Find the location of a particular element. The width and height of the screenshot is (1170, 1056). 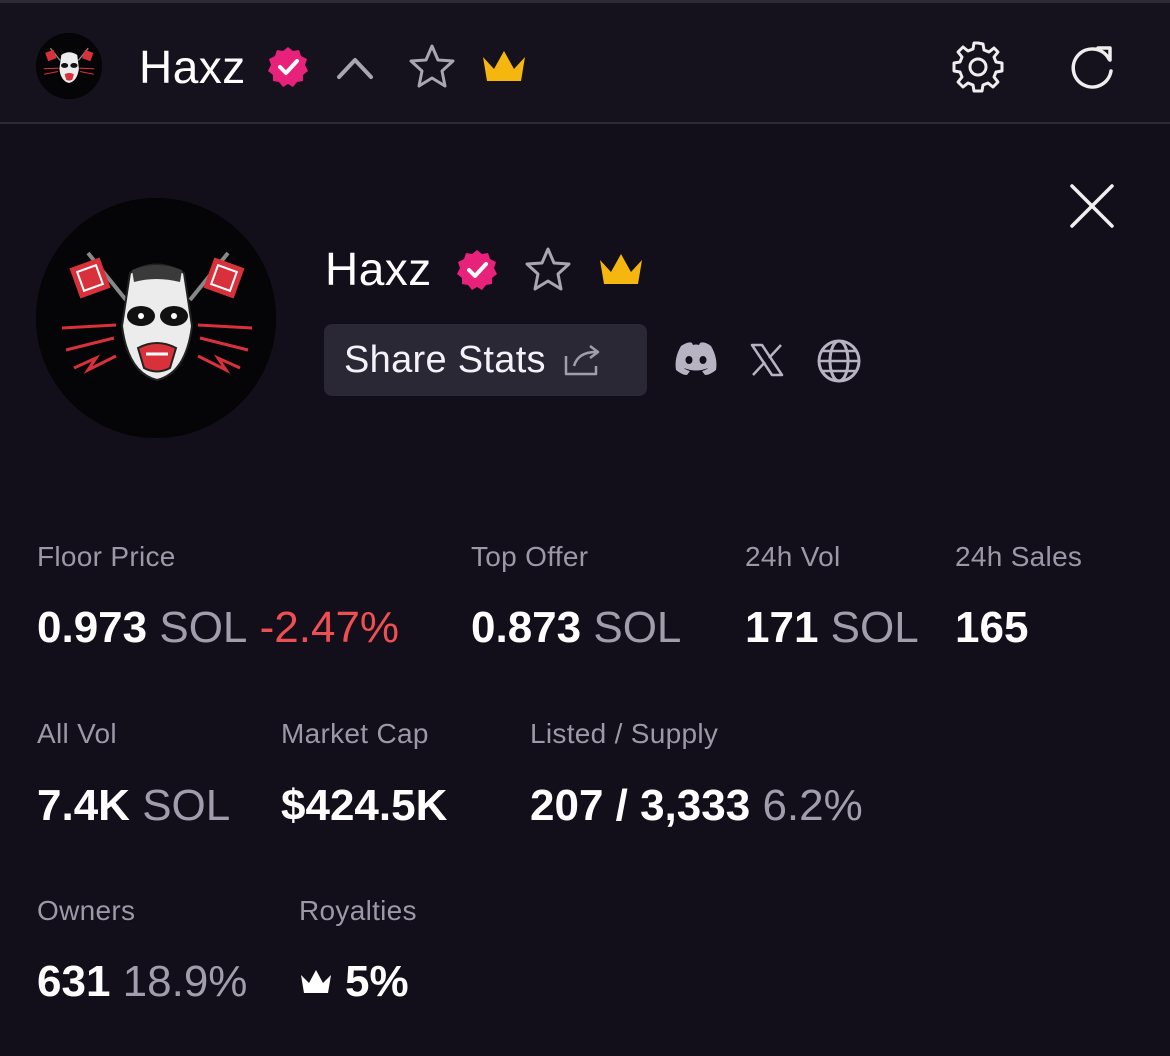

floor-price-change: -2.47% is located at coordinates (329, 627).